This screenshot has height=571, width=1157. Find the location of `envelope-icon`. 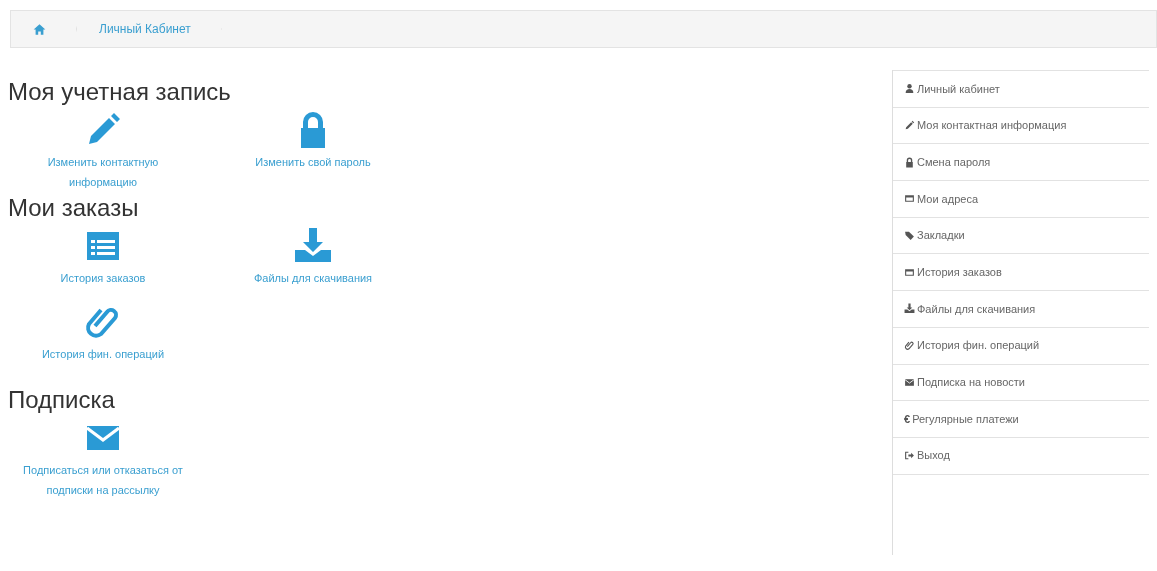

envelope-icon is located at coordinates (909, 382).